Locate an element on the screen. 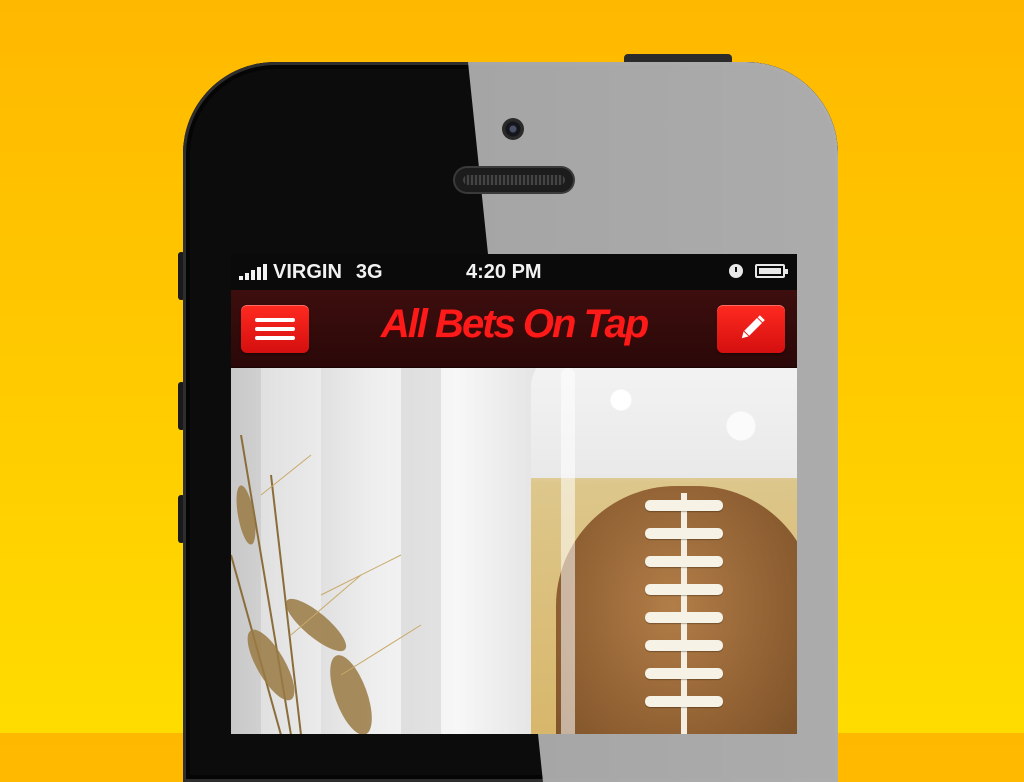  nav-bar: All Bets On Tap is located at coordinates (514, 329).